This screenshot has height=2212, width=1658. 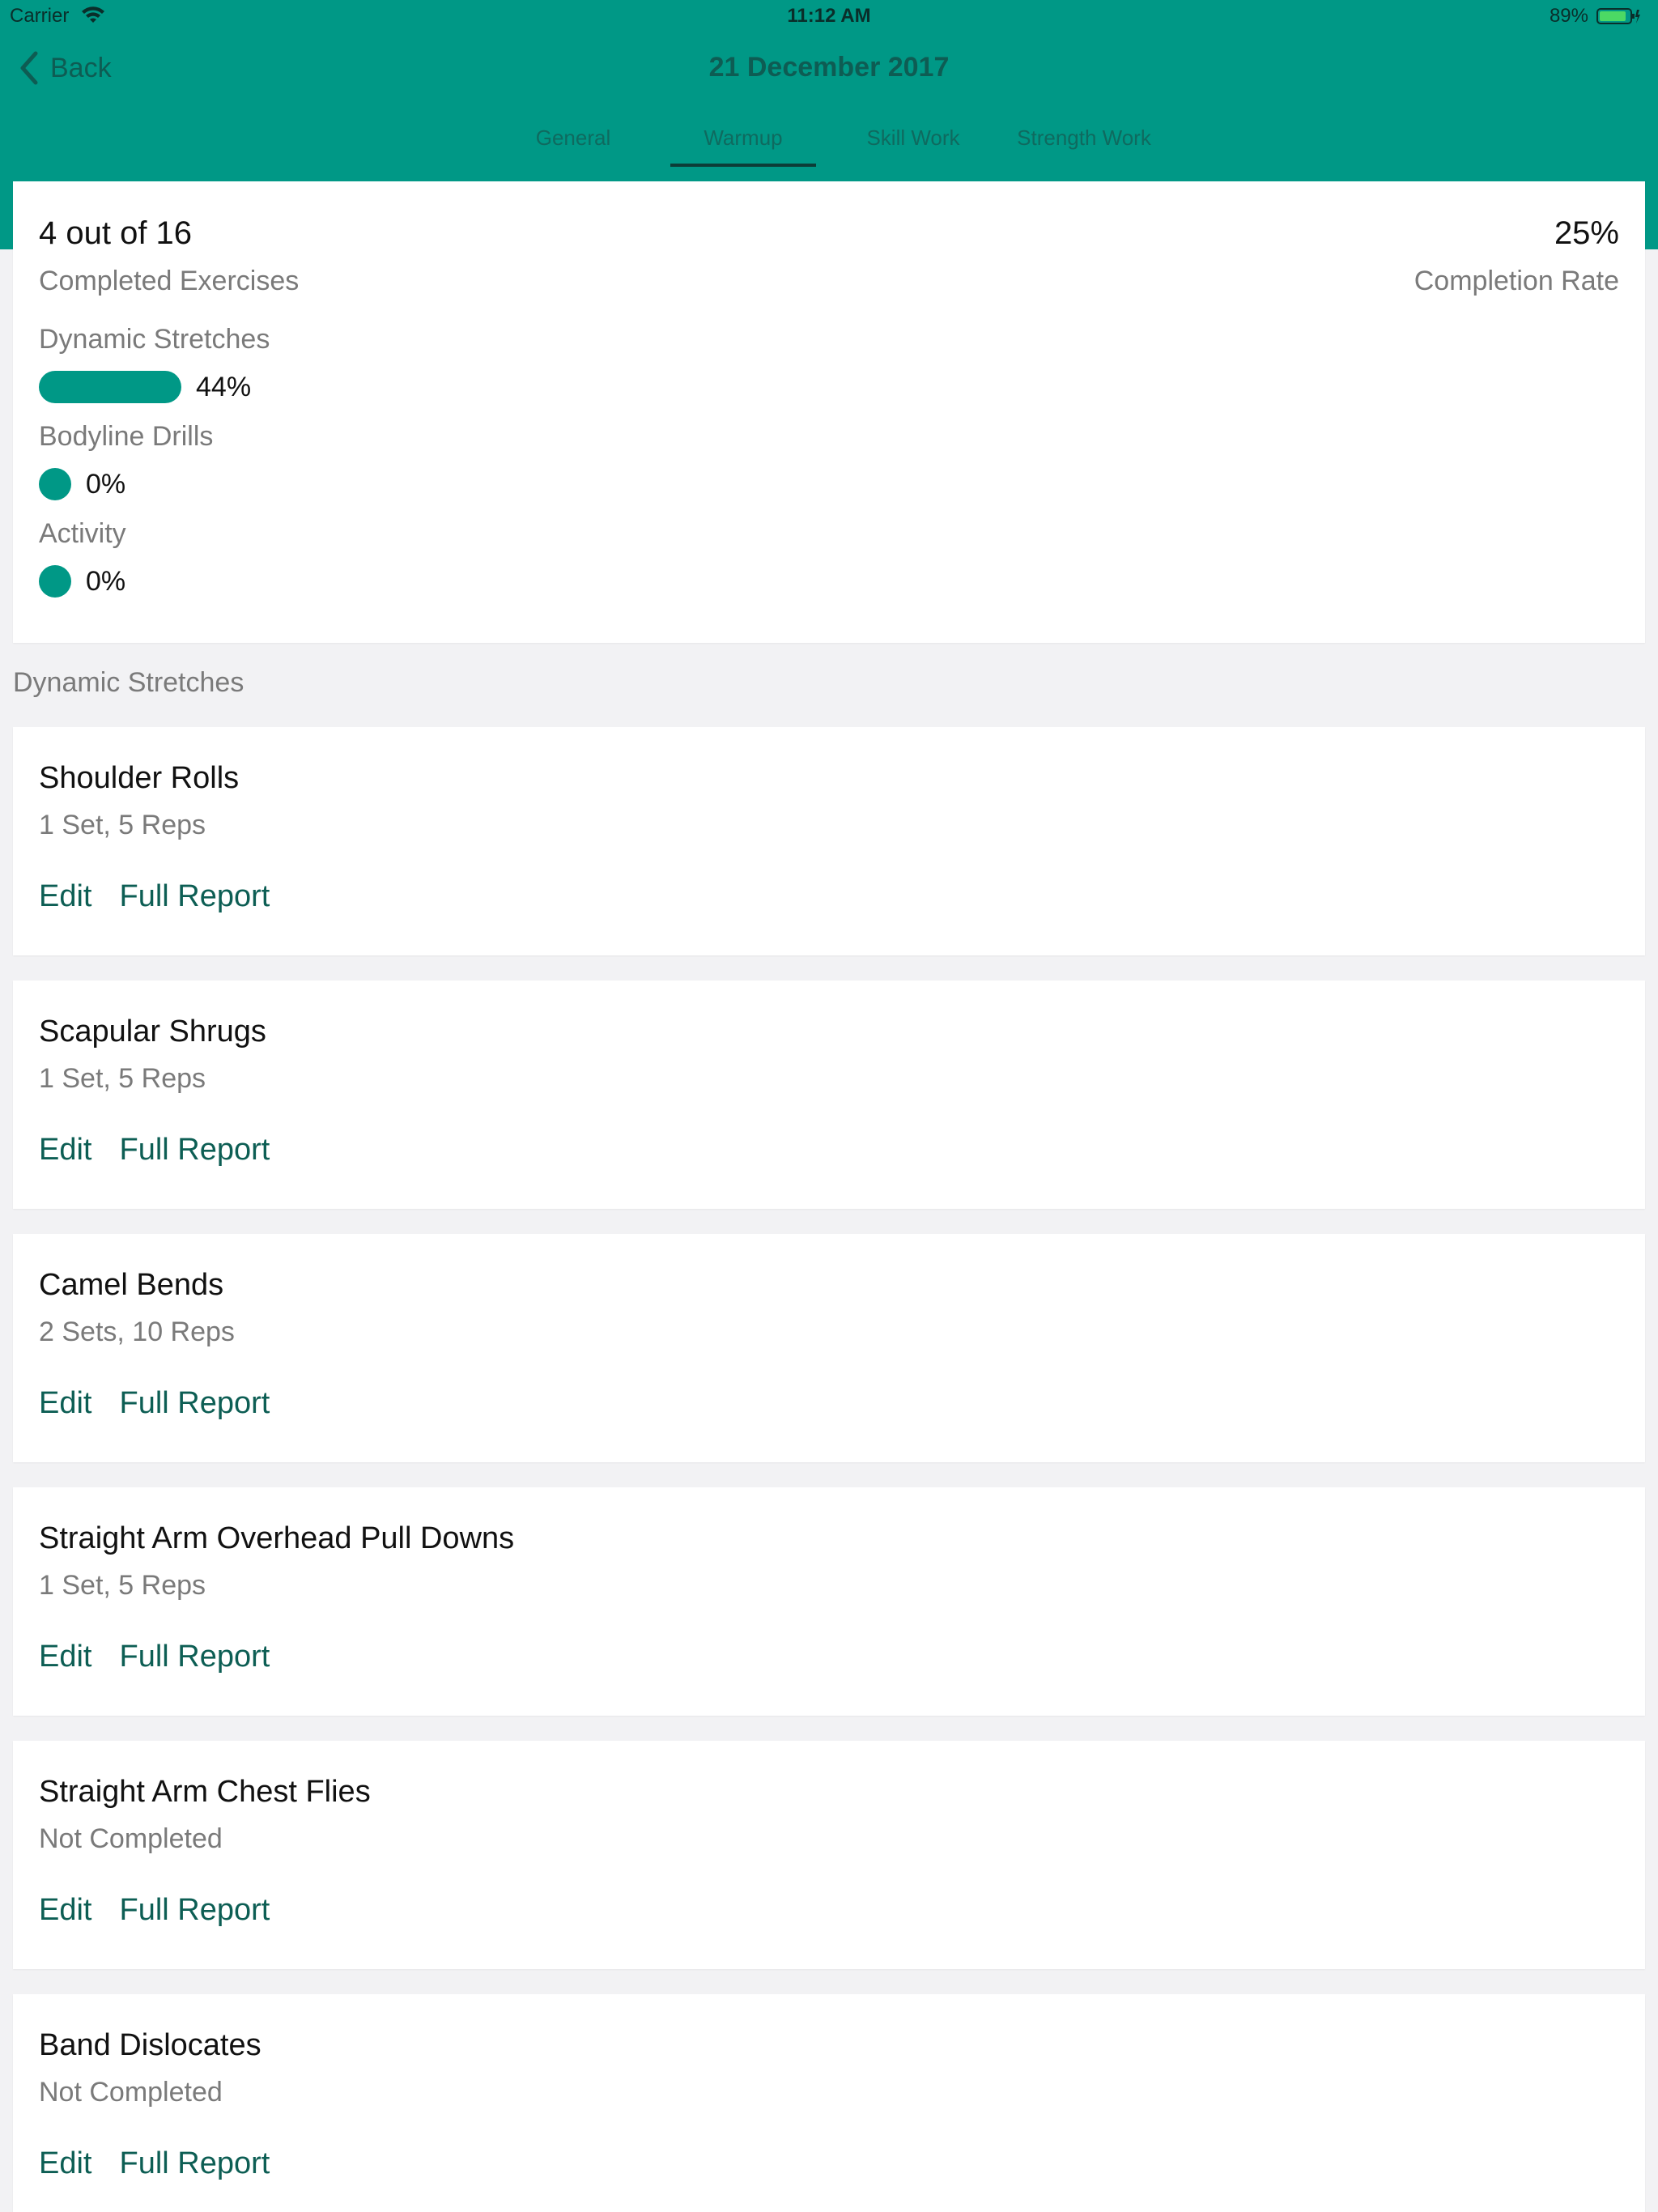 I want to click on category-progress-dynamic-stretches: 44%, so click(x=145, y=387).